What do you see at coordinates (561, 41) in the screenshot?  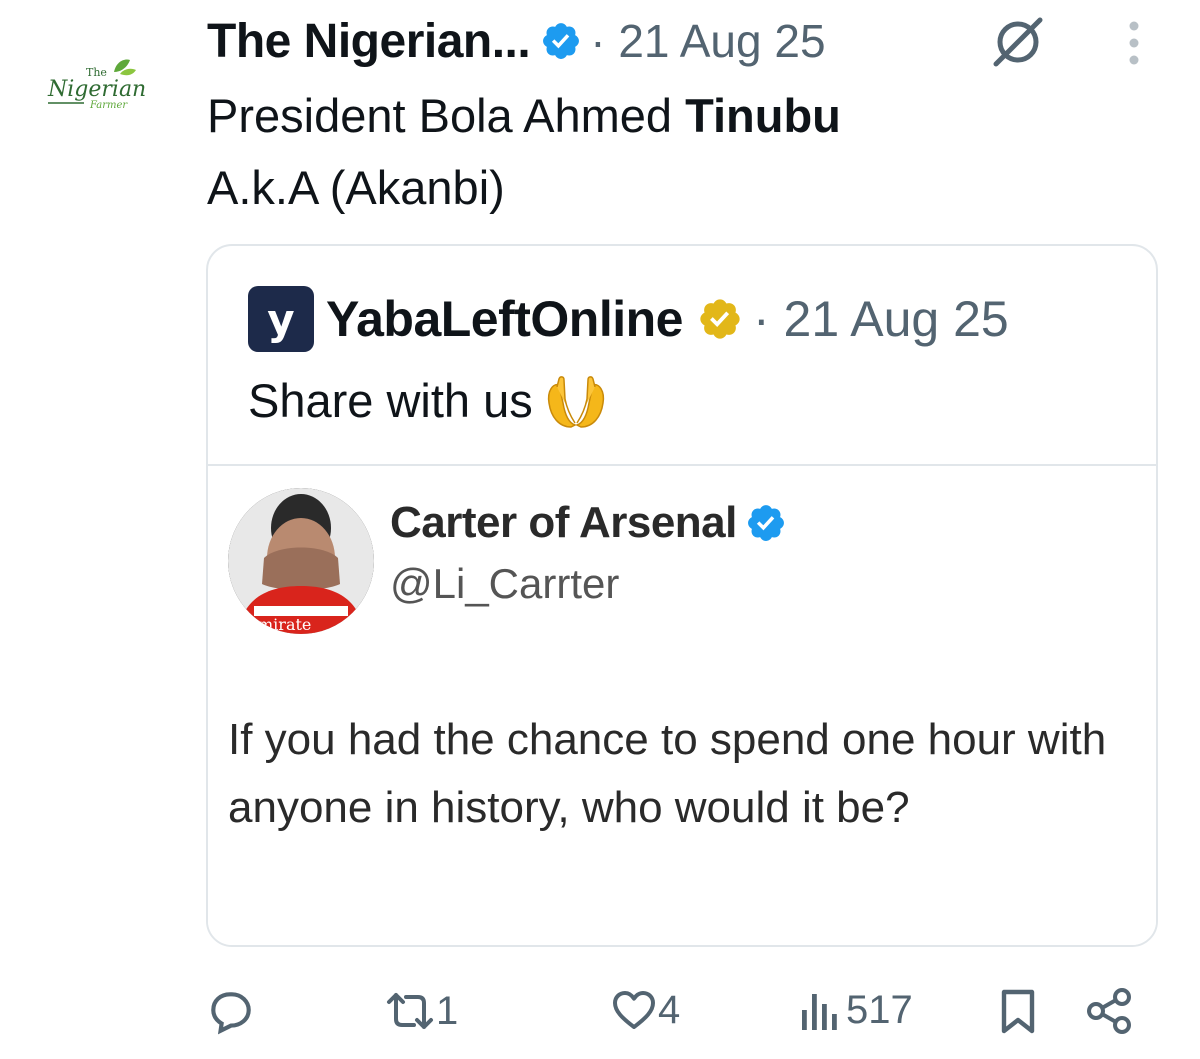 I see `verified-badge-icon` at bounding box center [561, 41].